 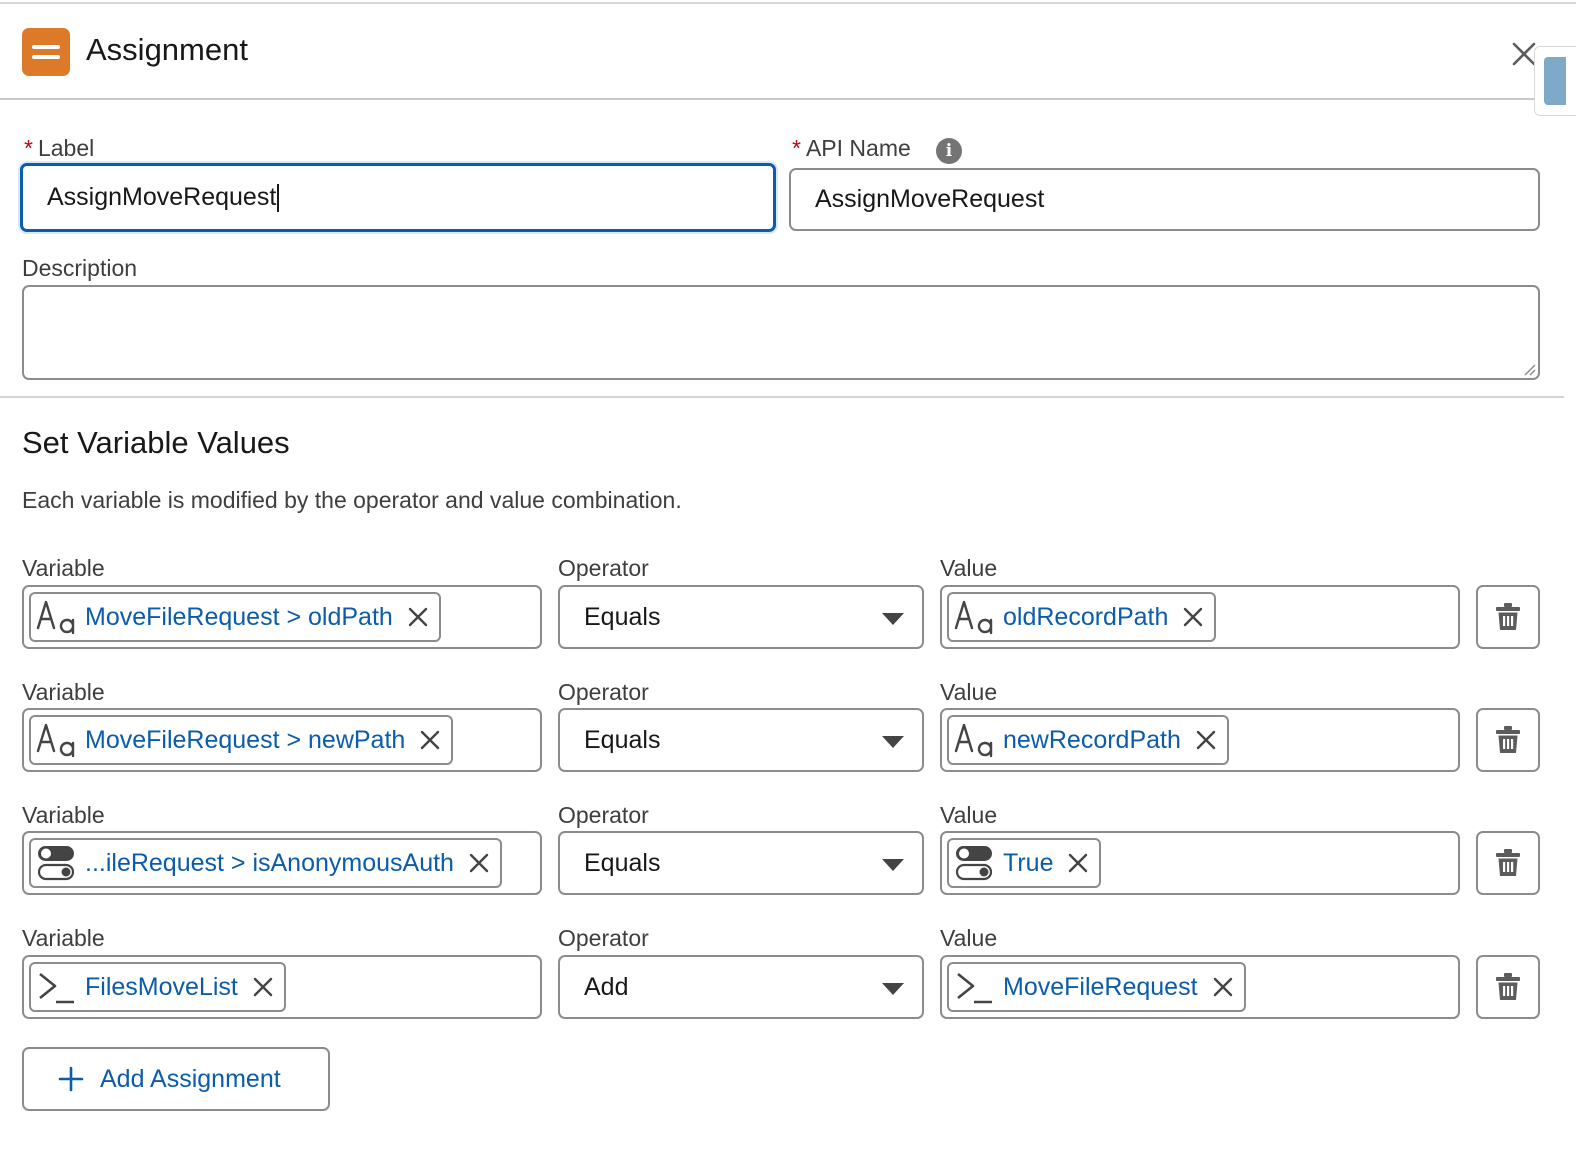 I want to click on variable-combobox: MoveFileRequest > newPath, so click(x=282, y=740).